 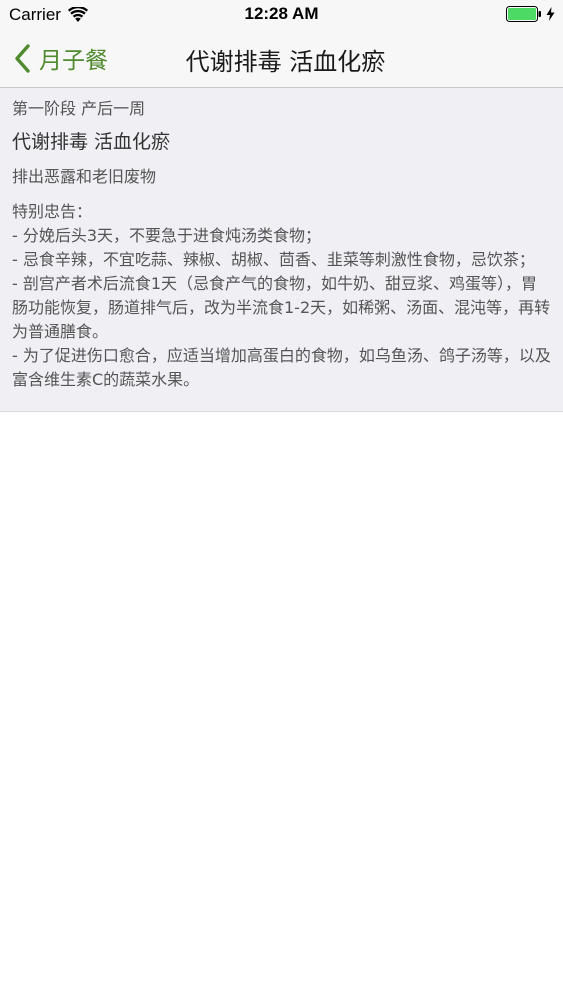 I want to click on section-title: 代谢排毒 活血化瘀, so click(x=91, y=142).